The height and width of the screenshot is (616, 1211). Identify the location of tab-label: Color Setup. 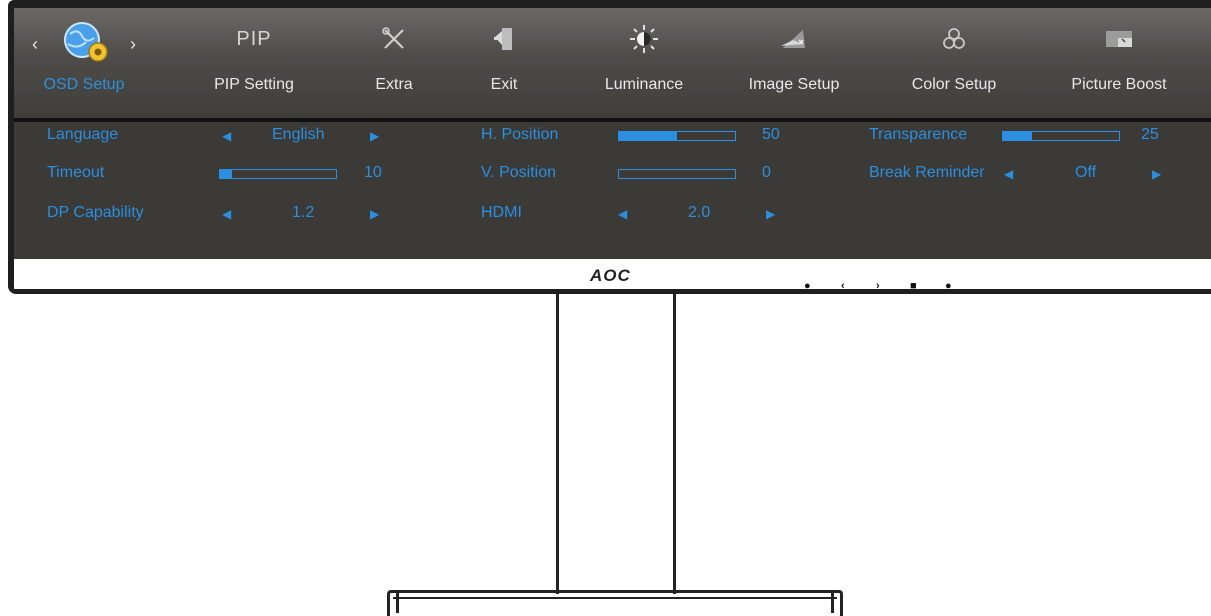
(954, 84).